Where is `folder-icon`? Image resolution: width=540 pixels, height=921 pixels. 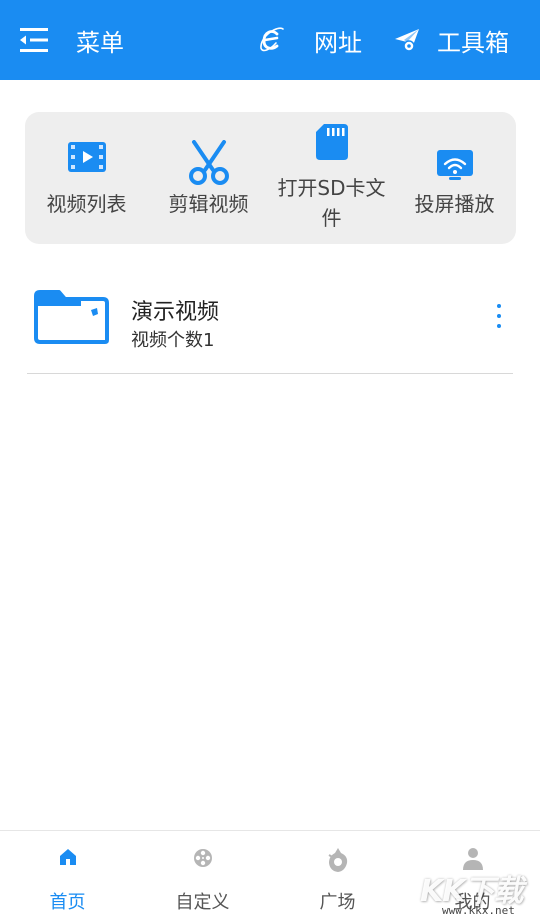
folder-icon is located at coordinates (71, 317).